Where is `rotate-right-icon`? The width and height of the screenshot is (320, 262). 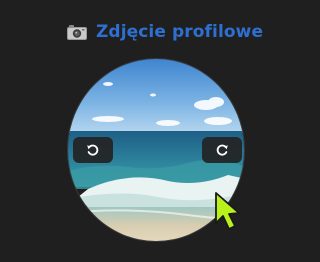
rotate-right-icon is located at coordinates (222, 150).